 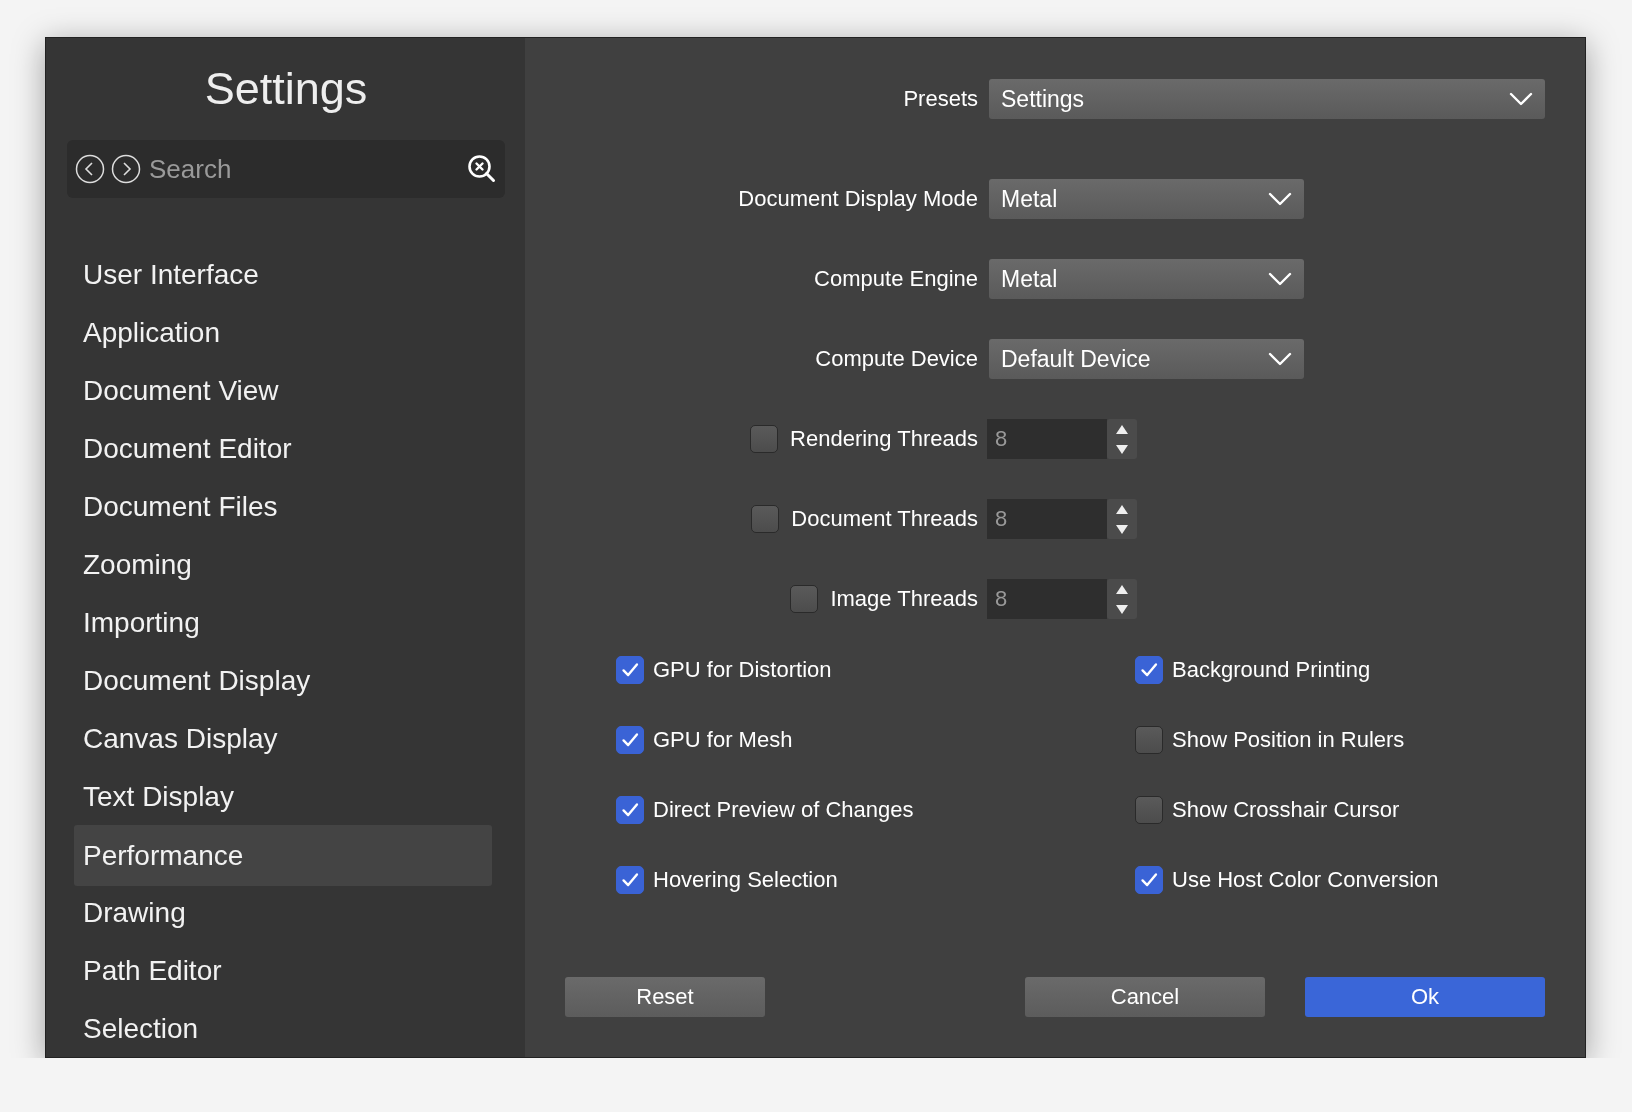 What do you see at coordinates (126, 169) in the screenshot?
I see `forward-icon` at bounding box center [126, 169].